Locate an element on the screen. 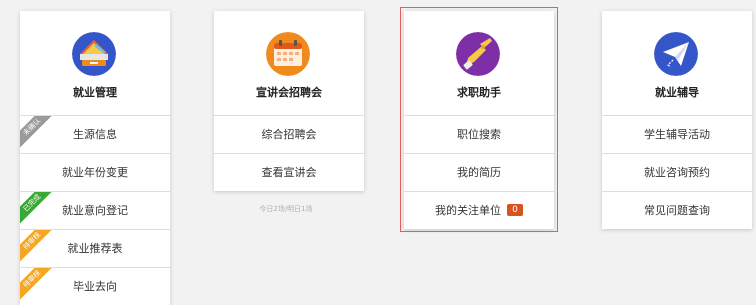 The width and height of the screenshot is (756, 305). menu-item-followed-companies: 我的关注单位 0 is located at coordinates (479, 210).